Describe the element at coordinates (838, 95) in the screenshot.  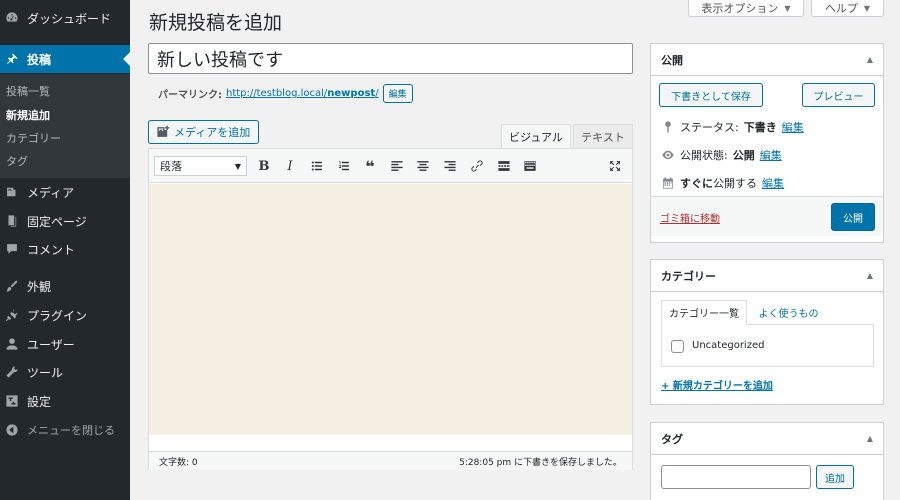
I see `preview-button: プレビュー` at that location.